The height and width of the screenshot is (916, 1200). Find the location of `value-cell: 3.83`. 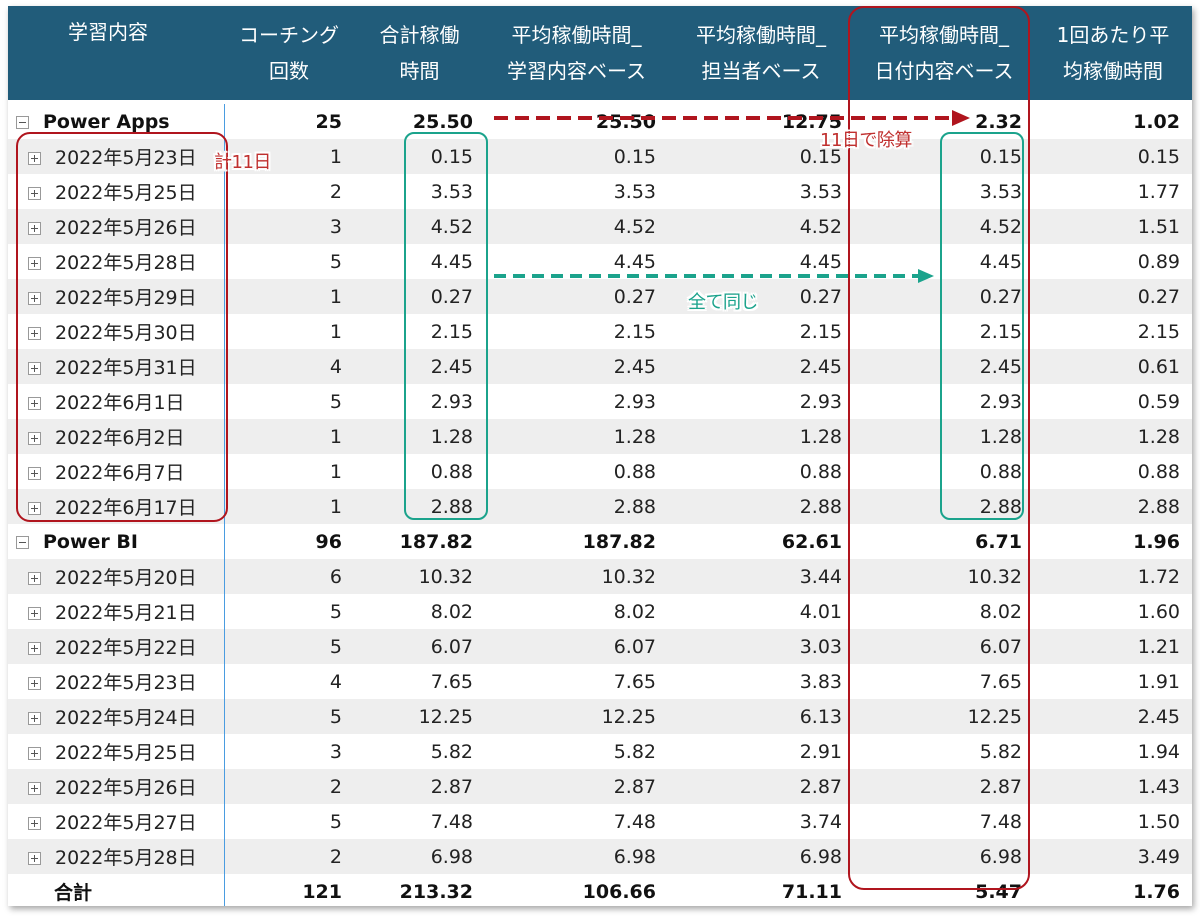

value-cell: 3.83 is located at coordinates (761, 681).